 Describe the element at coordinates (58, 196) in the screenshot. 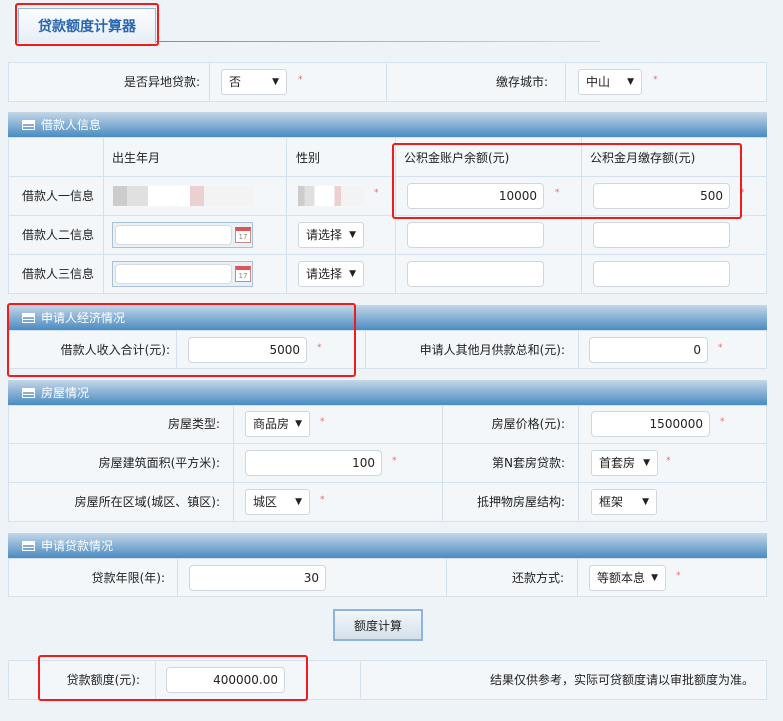

I see `borrower-1-label: 借款人一信息` at that location.